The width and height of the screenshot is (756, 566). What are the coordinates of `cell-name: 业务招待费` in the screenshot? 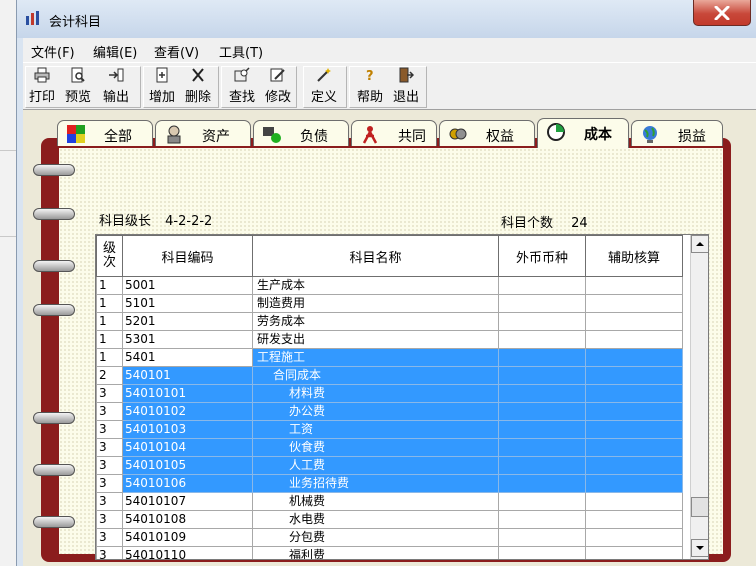 It's located at (375, 483).